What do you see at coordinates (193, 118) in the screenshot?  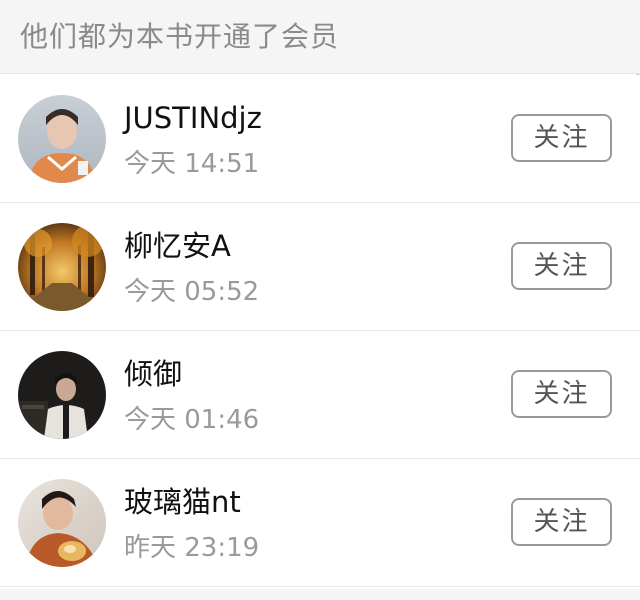 I see `username: JUSTINdjz` at bounding box center [193, 118].